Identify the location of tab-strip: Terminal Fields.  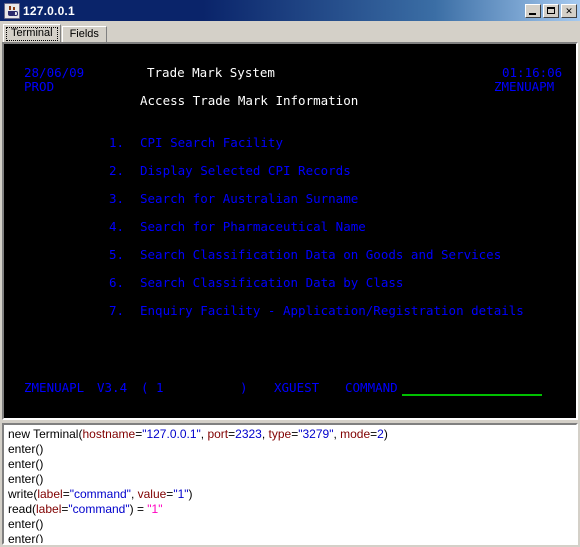
(55, 33).